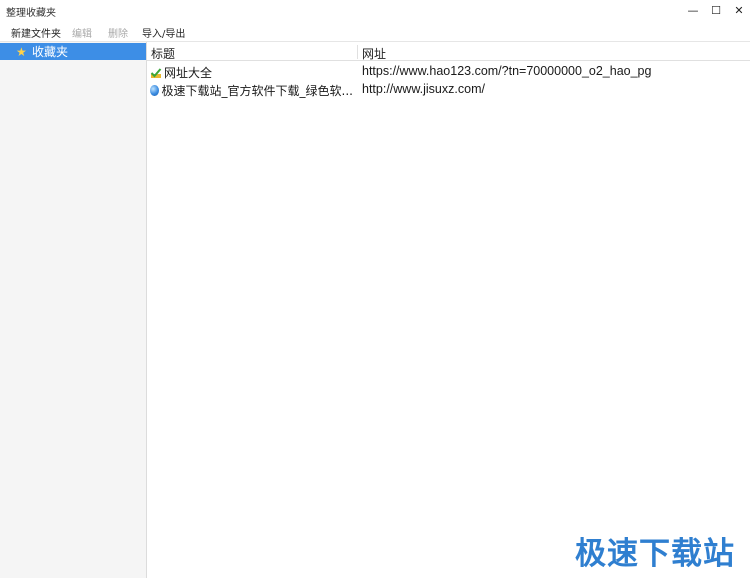  I want to click on bookmark-title: 网址大全, so click(188, 73).